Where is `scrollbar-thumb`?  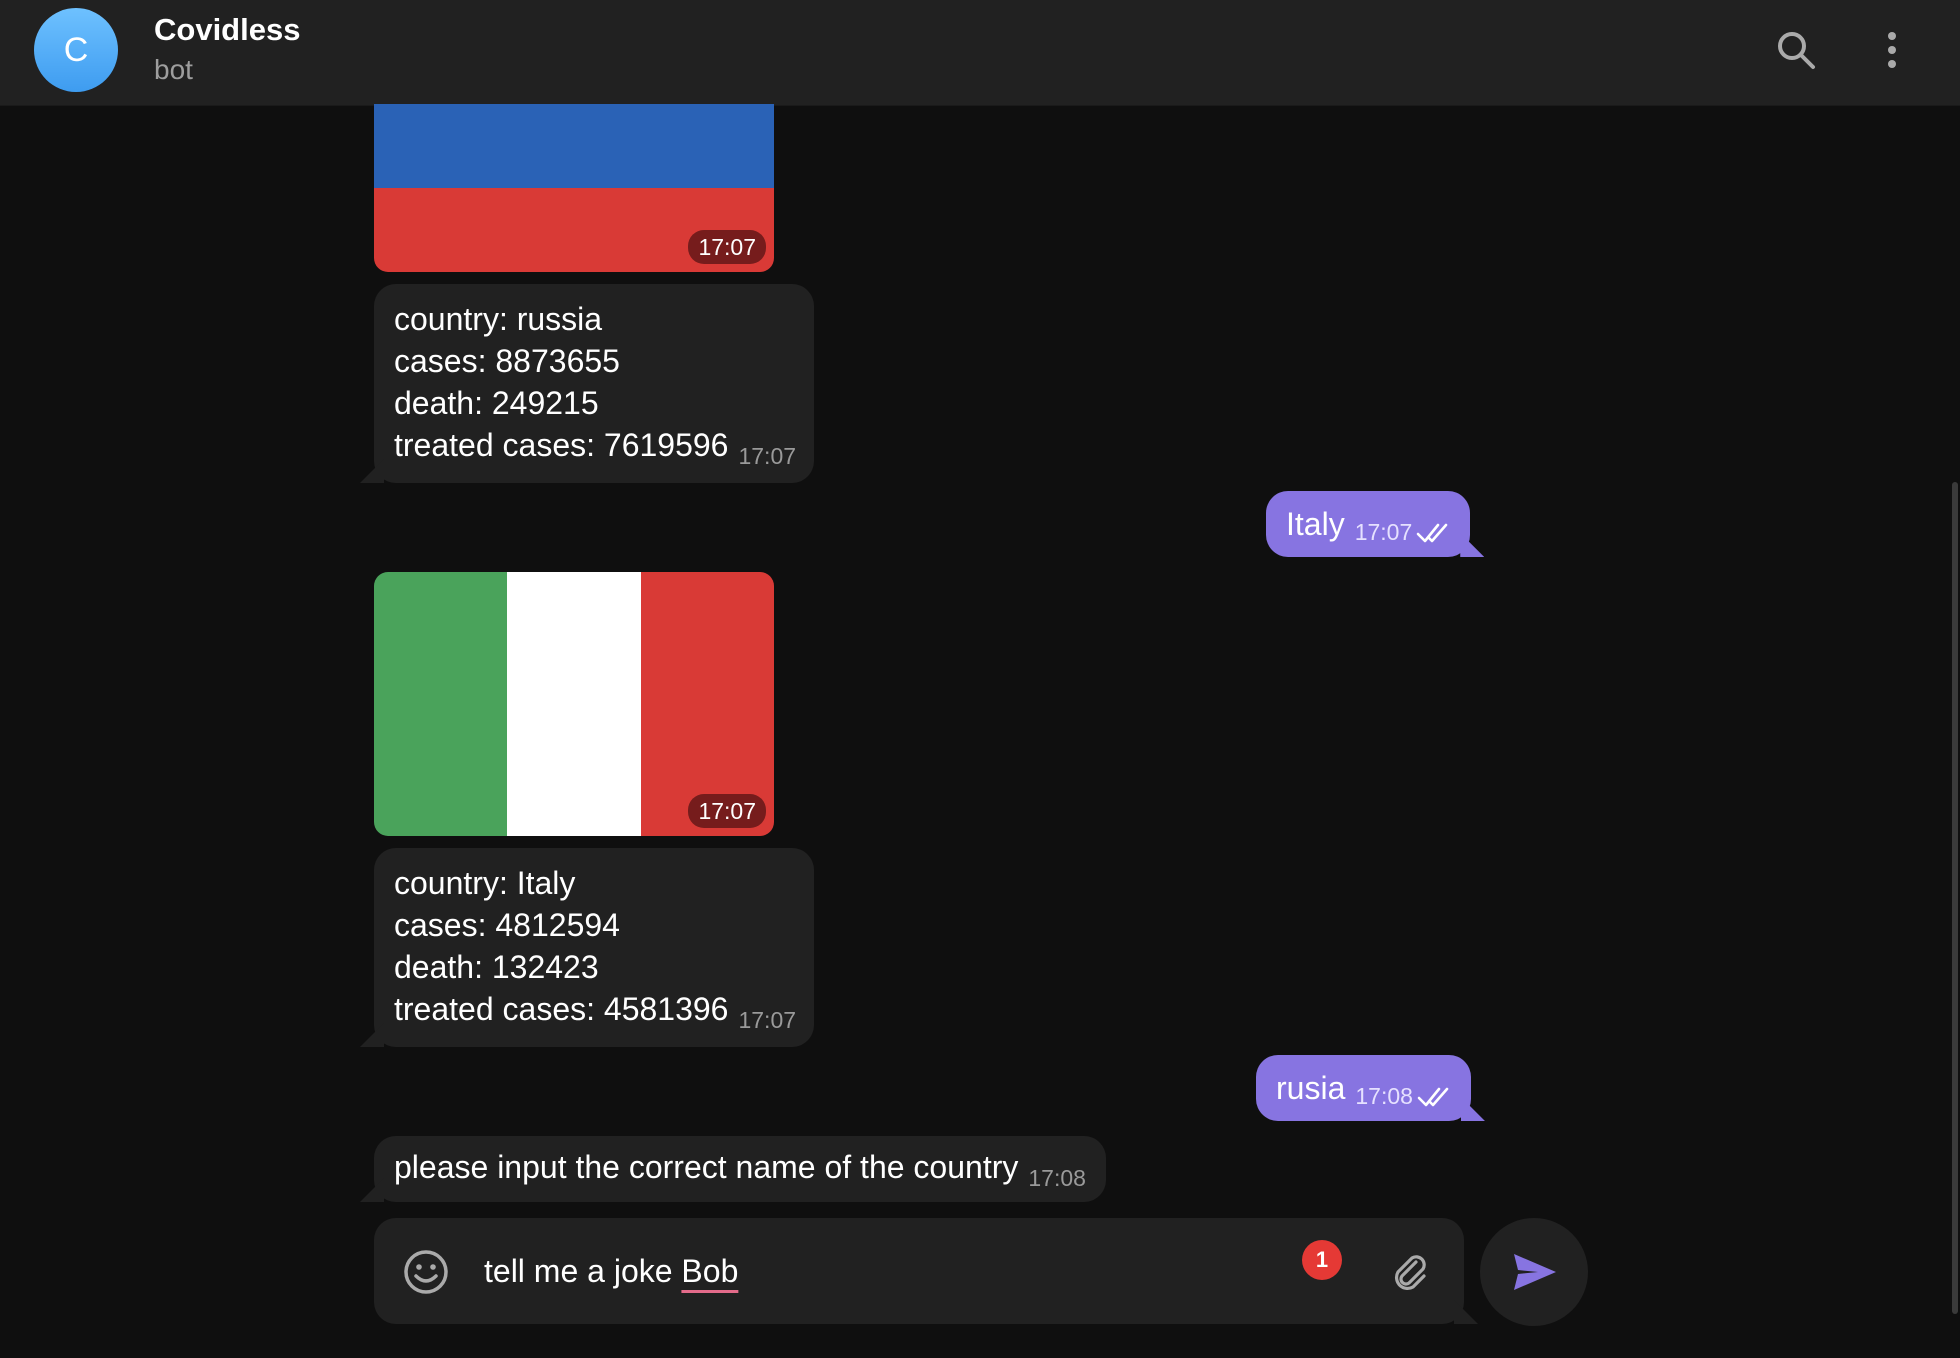 scrollbar-thumb is located at coordinates (1955, 898).